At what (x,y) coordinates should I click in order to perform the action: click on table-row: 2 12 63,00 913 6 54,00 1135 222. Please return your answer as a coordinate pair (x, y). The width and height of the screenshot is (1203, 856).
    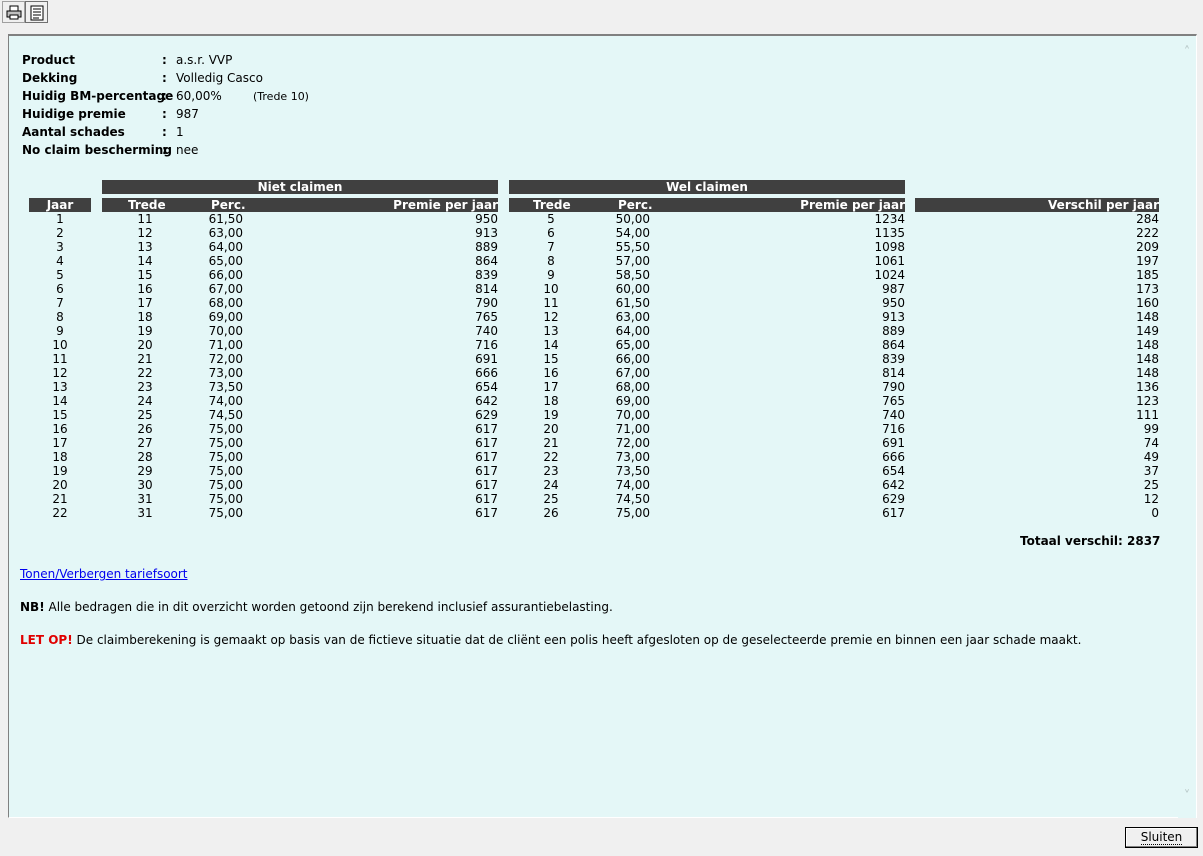
    Looking at the image, I should click on (594, 233).